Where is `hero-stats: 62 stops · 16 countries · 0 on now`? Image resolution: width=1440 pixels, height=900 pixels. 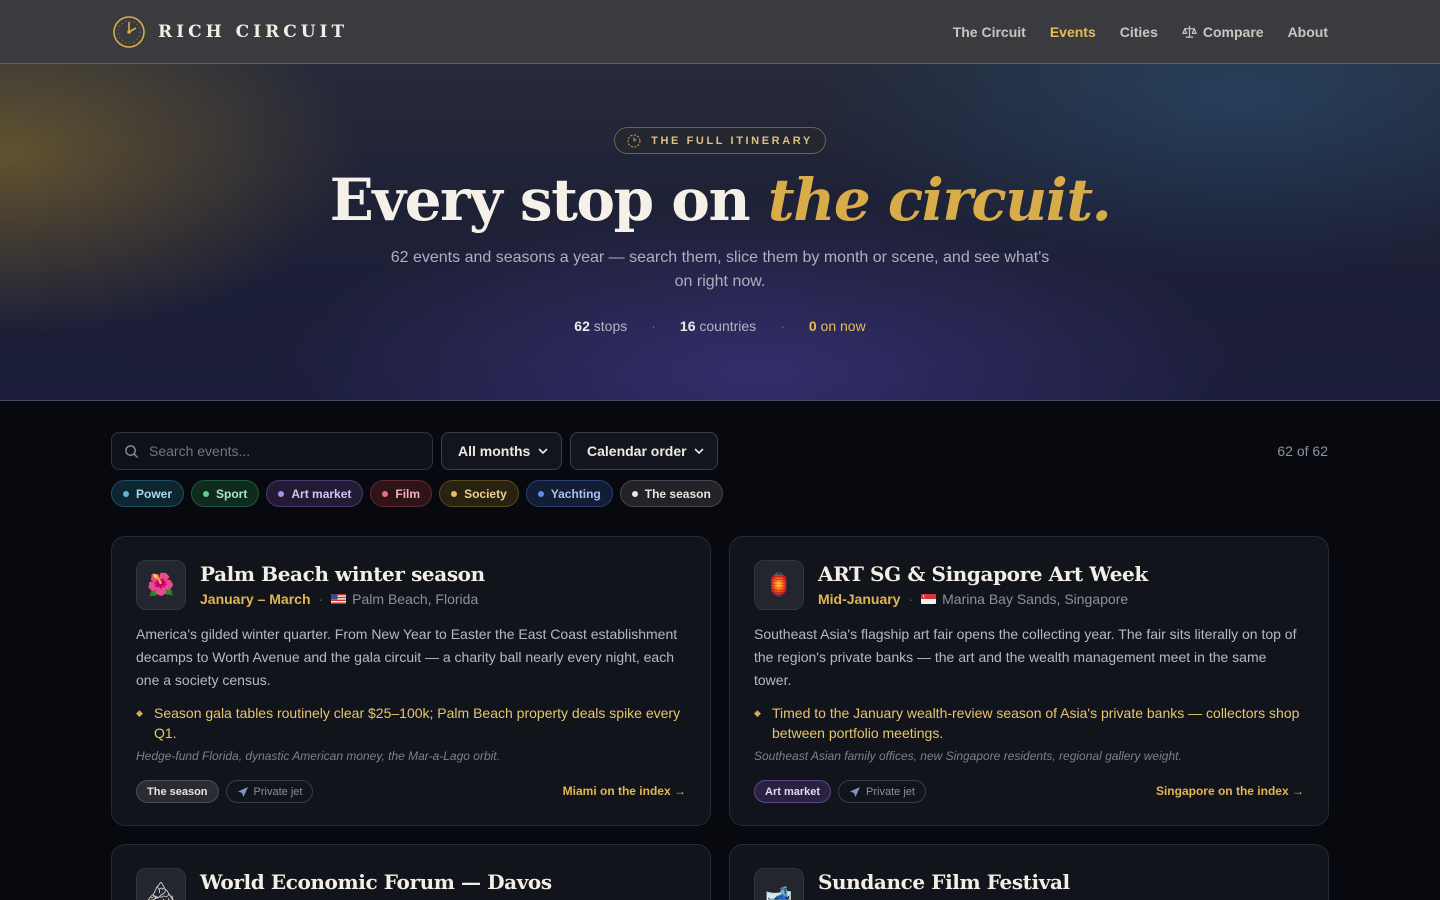
hero-stats: 62 stops · 16 countries · 0 on now is located at coordinates (720, 326).